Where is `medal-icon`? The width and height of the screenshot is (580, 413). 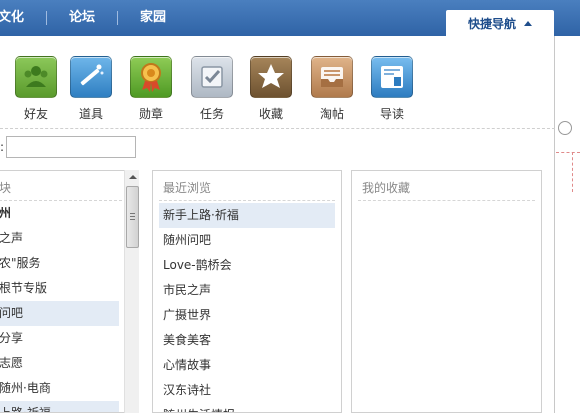
medal-icon is located at coordinates (151, 77).